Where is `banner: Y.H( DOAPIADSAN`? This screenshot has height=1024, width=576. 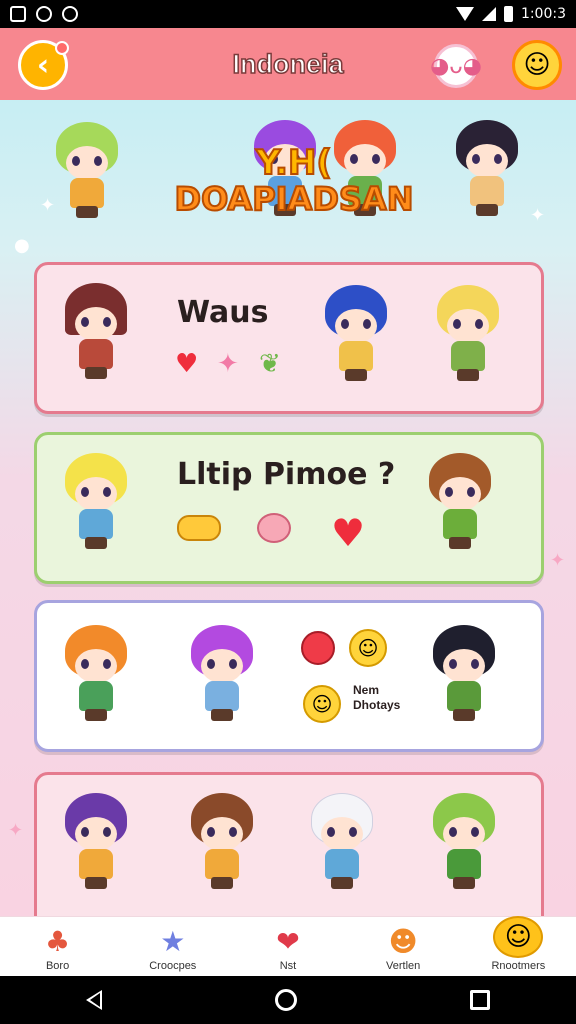 banner: Y.H( DOAPIADSAN is located at coordinates (288, 175).